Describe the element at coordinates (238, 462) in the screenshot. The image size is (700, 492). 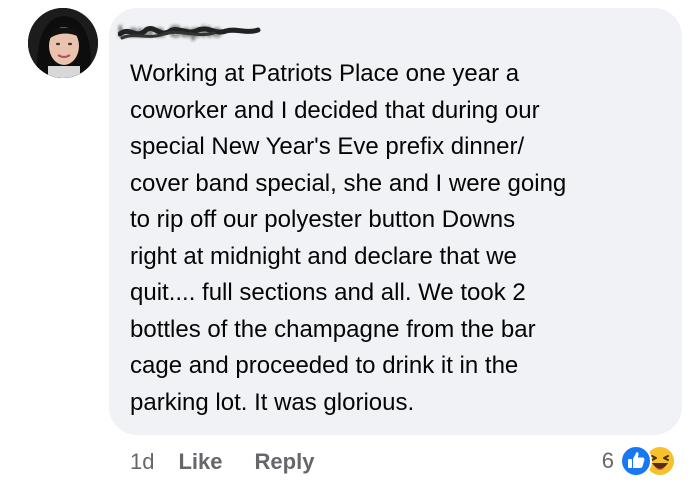
I see `comment-actions: 1d Like Reply` at that location.